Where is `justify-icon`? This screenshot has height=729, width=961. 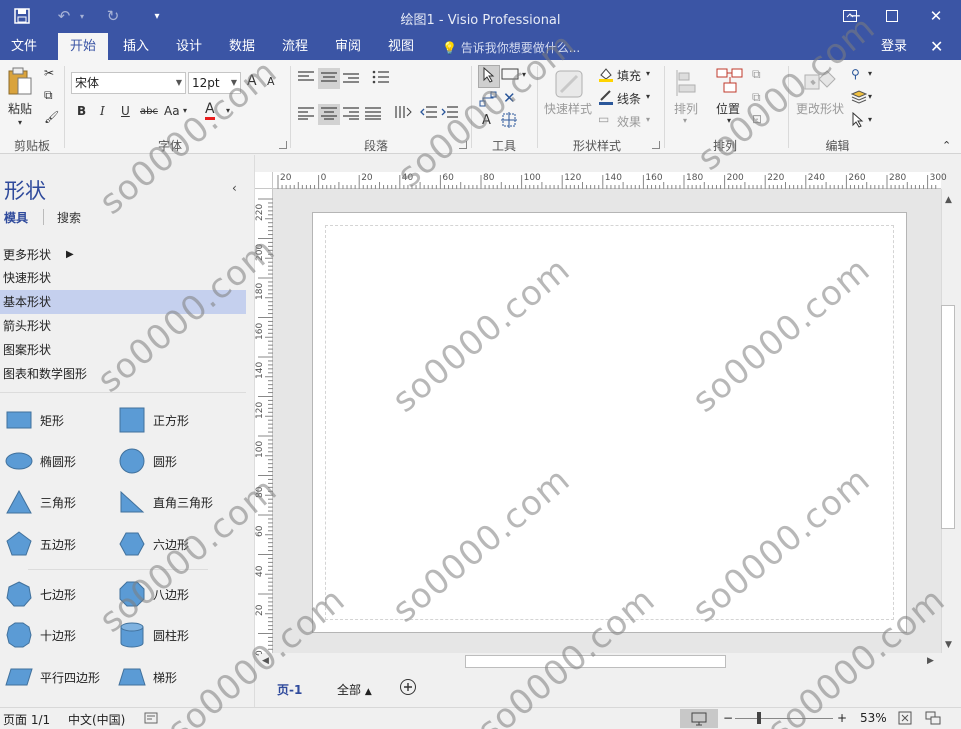 justify-icon is located at coordinates (373, 114).